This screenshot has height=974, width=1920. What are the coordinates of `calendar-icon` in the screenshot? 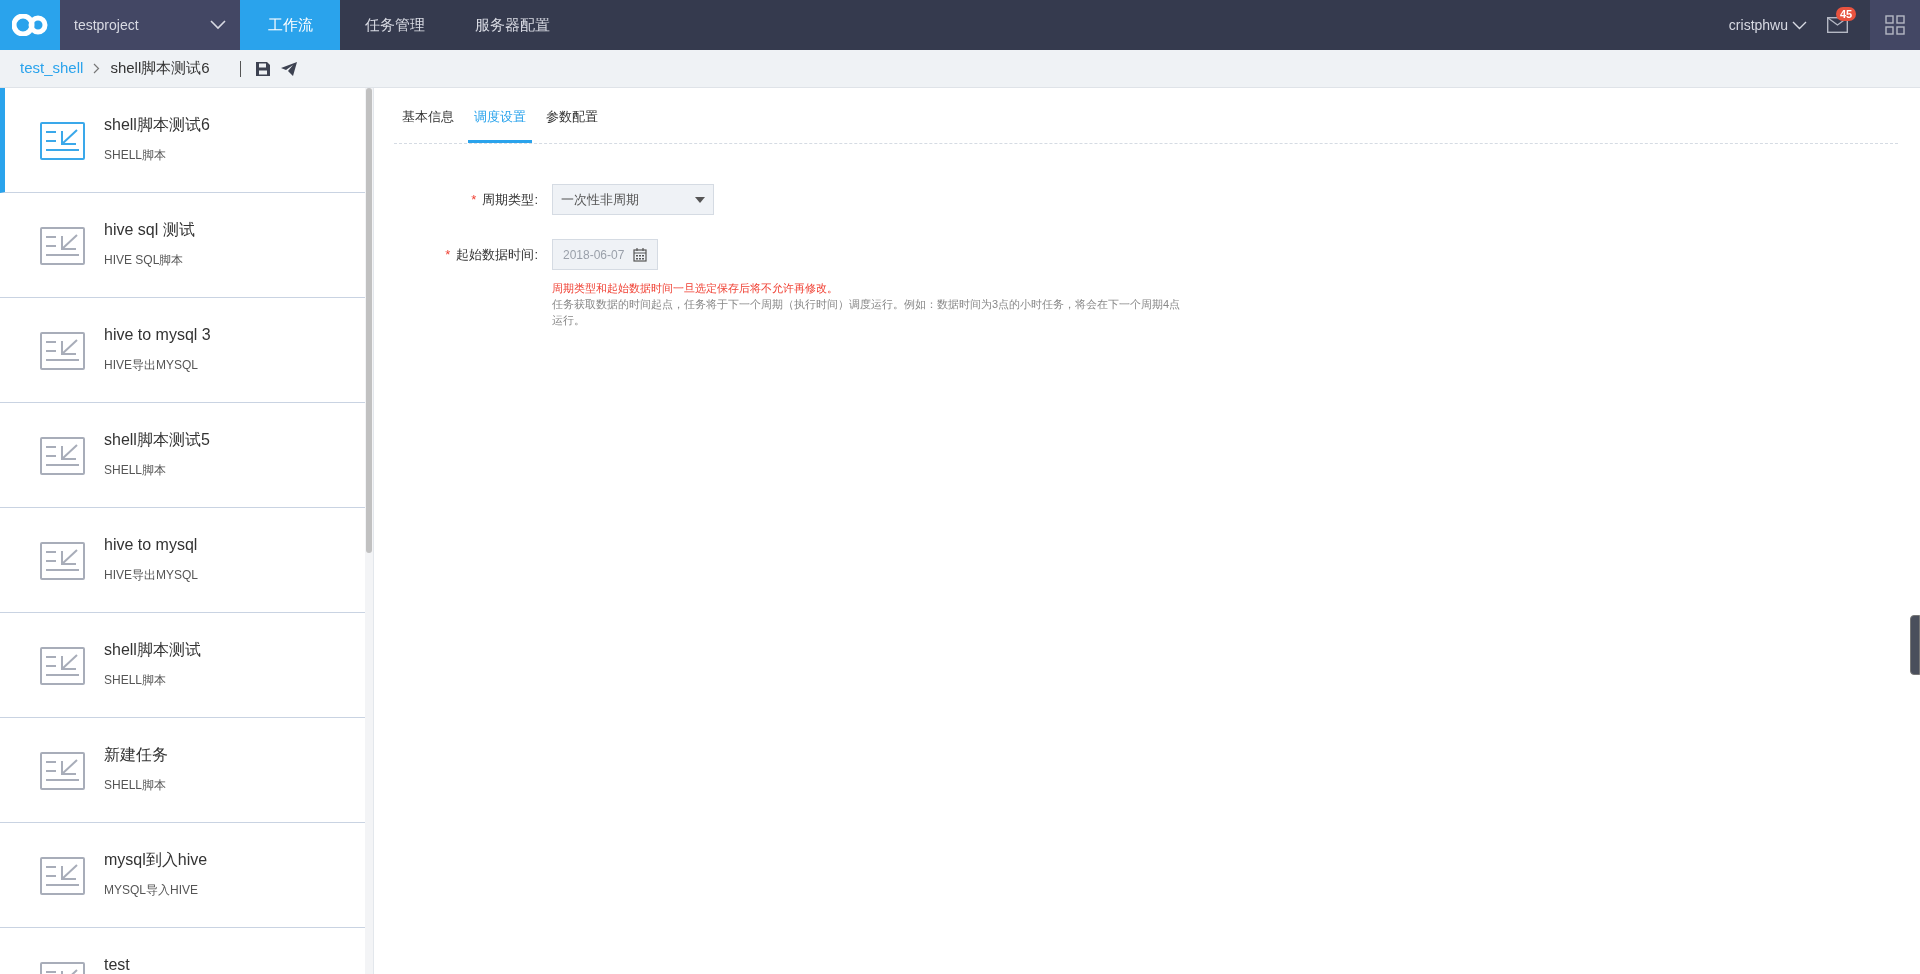 It's located at (640, 254).